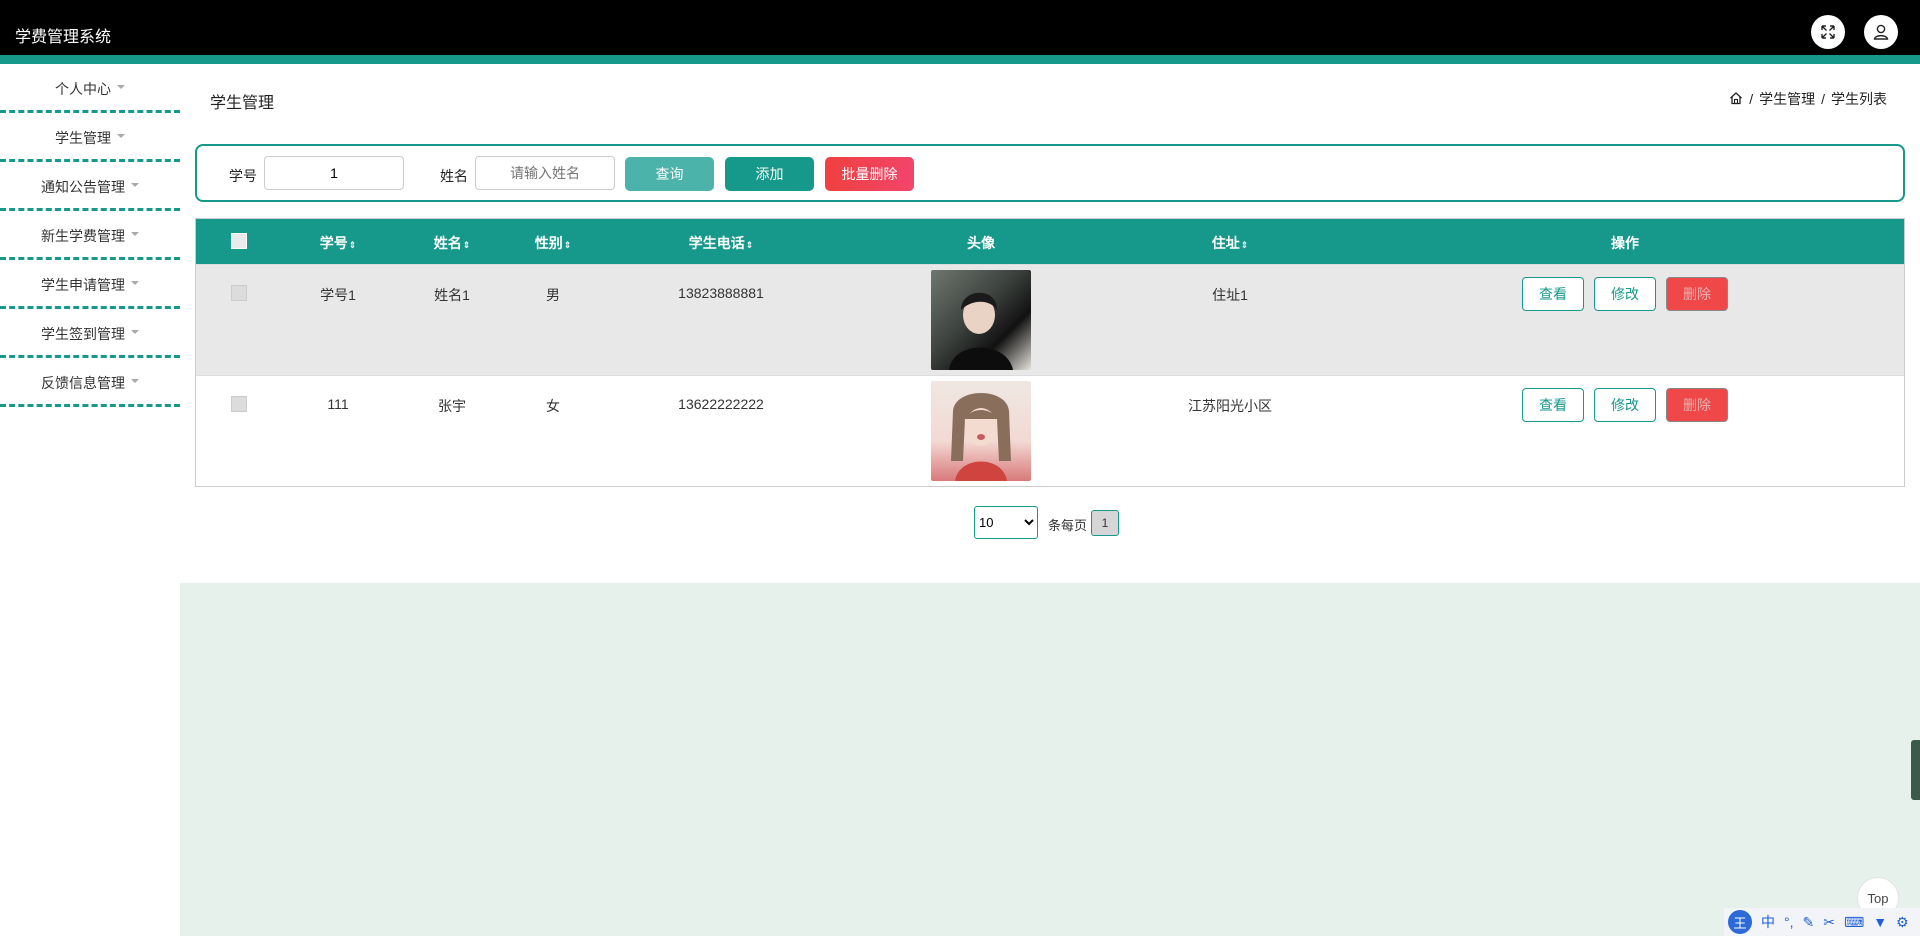 The height and width of the screenshot is (936, 1920). I want to click on sidebar-item-label: 个人中心, so click(83, 89).